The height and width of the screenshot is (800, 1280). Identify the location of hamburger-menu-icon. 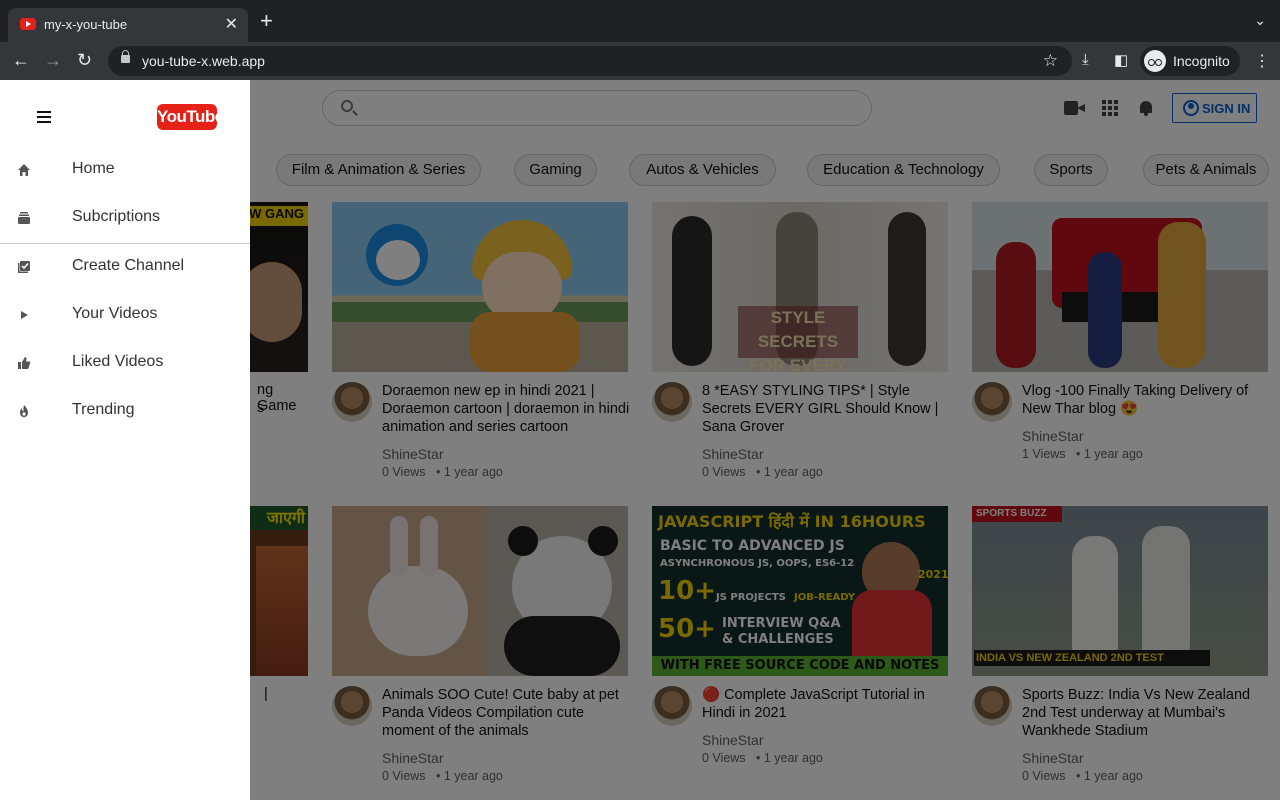
(44, 117).